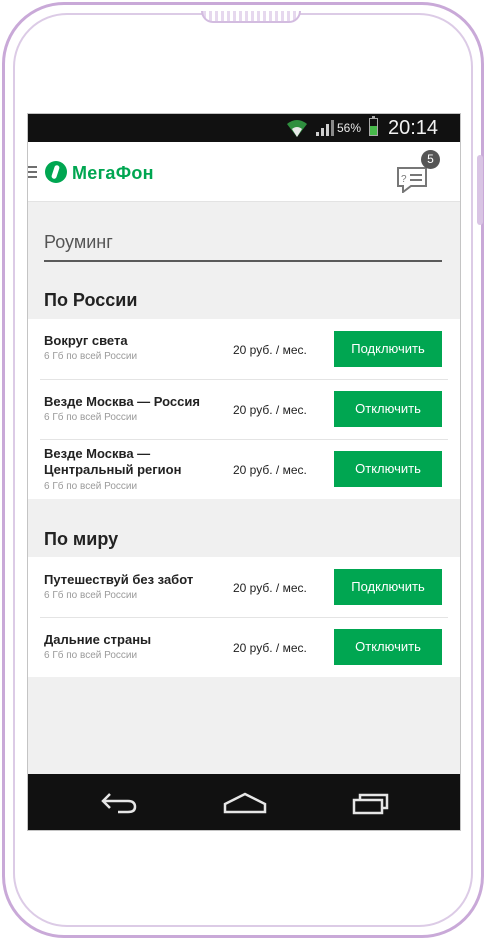 The image size is (490, 945). I want to click on item-name: Дальние страны, so click(98, 639).